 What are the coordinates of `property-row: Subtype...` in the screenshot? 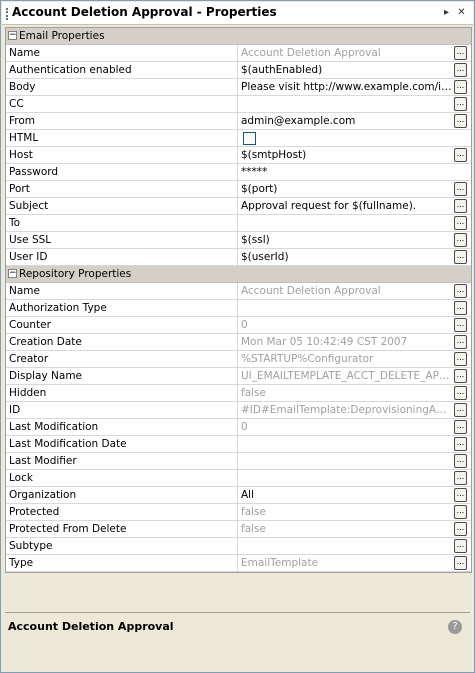 It's located at (238, 546).